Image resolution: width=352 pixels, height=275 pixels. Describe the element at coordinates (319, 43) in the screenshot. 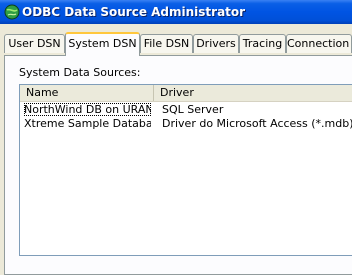

I see `tab-connection-pooling: Connection P` at that location.